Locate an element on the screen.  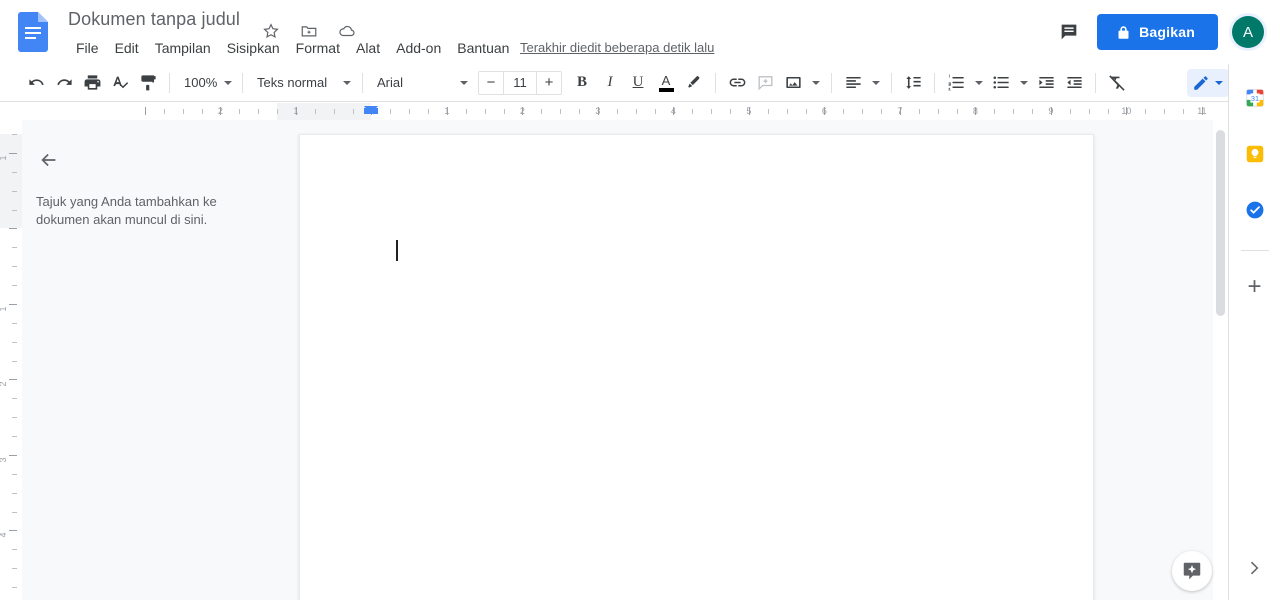
paint-format-icon is located at coordinates (148, 83).